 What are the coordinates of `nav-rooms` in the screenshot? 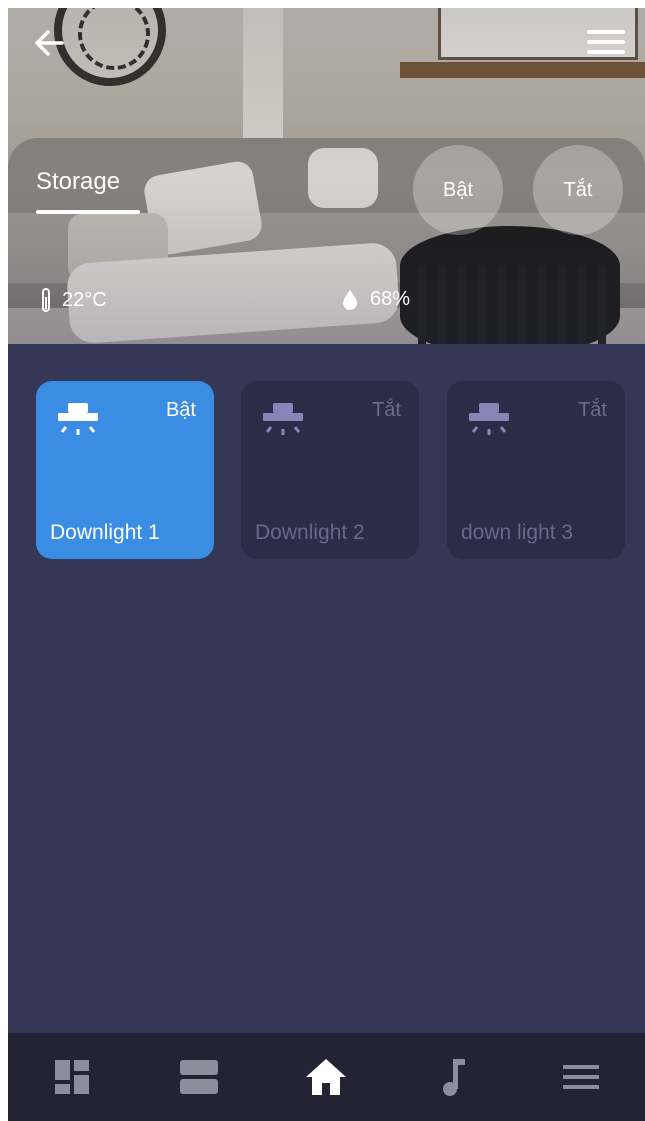 It's located at (199, 1077).